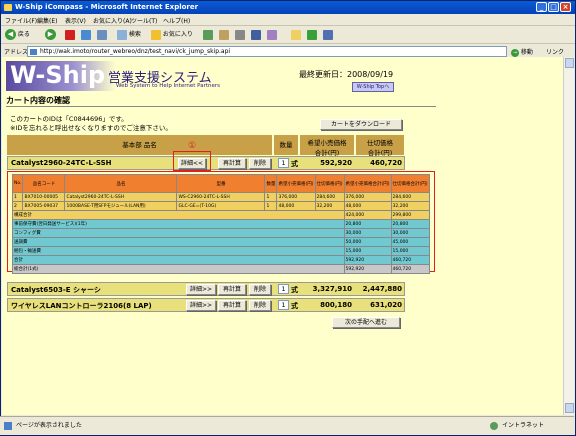 The height and width of the screenshot is (436, 576). I want to click on favorites-button: お気に入り, so click(172, 35).